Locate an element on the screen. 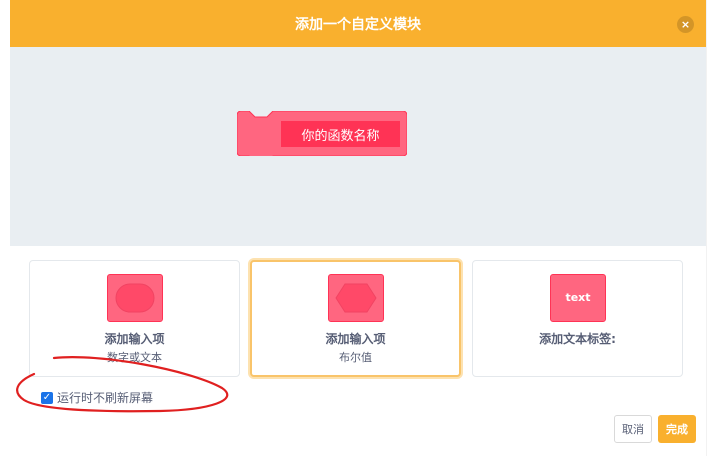 The height and width of the screenshot is (456, 707). ok-button: 完成 is located at coordinates (677, 429).